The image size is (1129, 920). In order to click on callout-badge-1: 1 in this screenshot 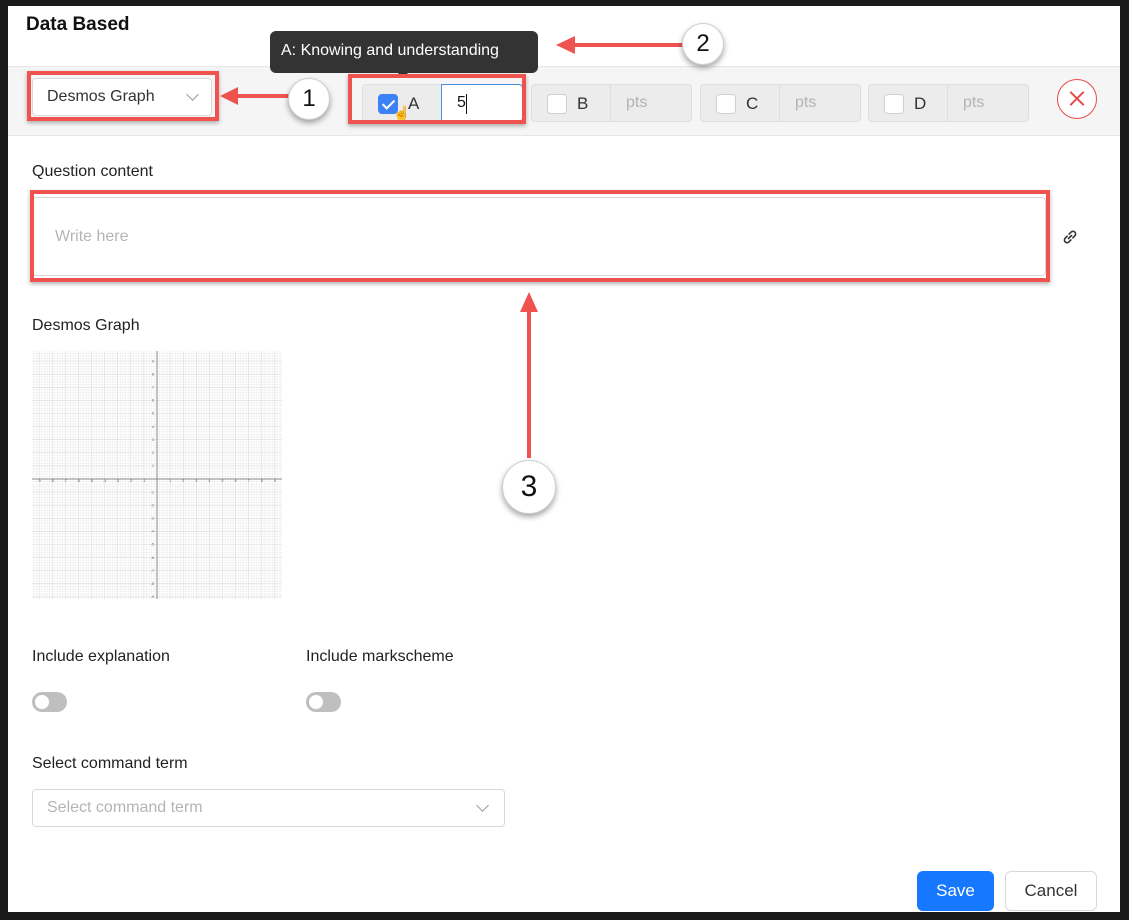, I will do `click(309, 99)`.